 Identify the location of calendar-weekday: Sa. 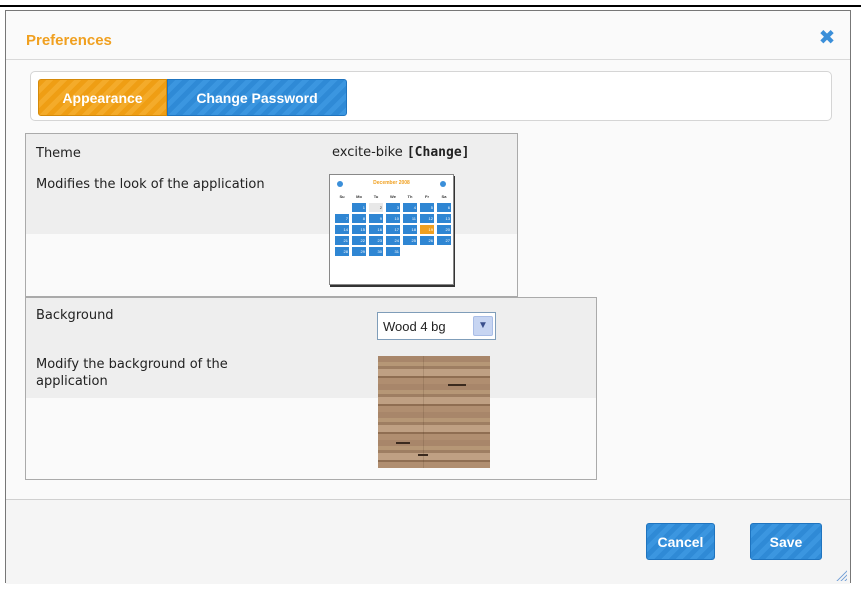
(444, 196).